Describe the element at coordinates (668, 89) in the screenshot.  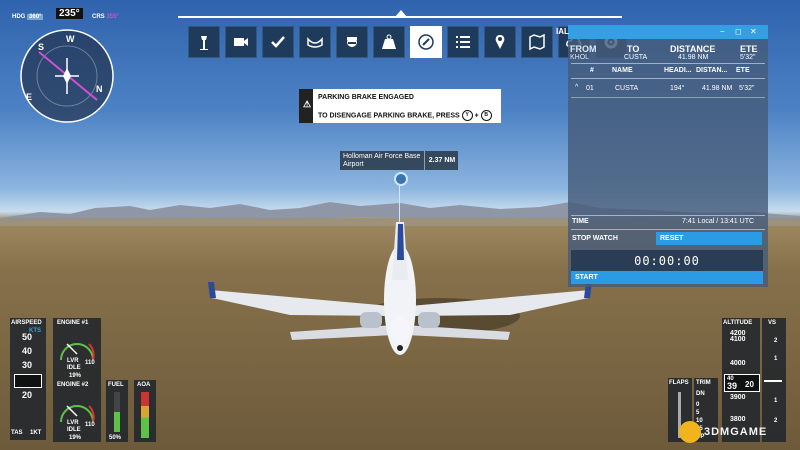
I see `table-row: ^ 01 CUSTA 194° 41.98 NM 5'32"` at that location.